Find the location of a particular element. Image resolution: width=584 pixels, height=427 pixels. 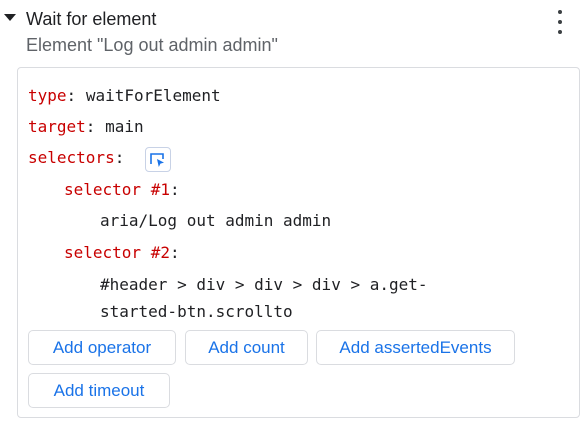

target-field: target: main is located at coordinates (86, 126).